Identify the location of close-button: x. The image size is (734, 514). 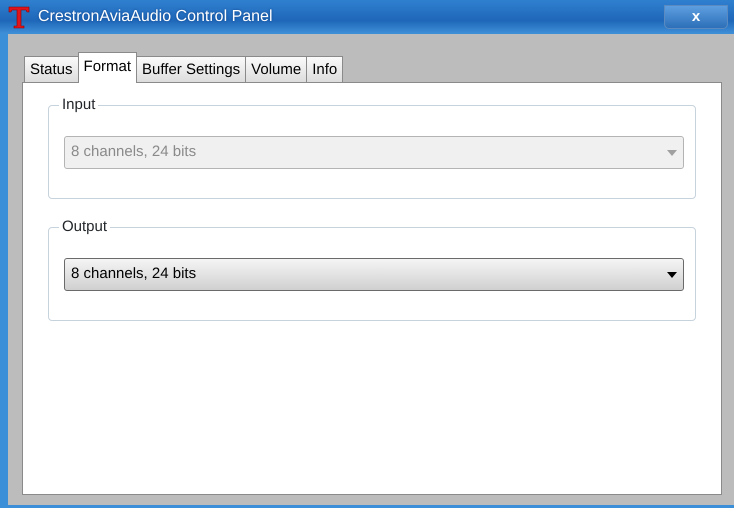
(696, 17).